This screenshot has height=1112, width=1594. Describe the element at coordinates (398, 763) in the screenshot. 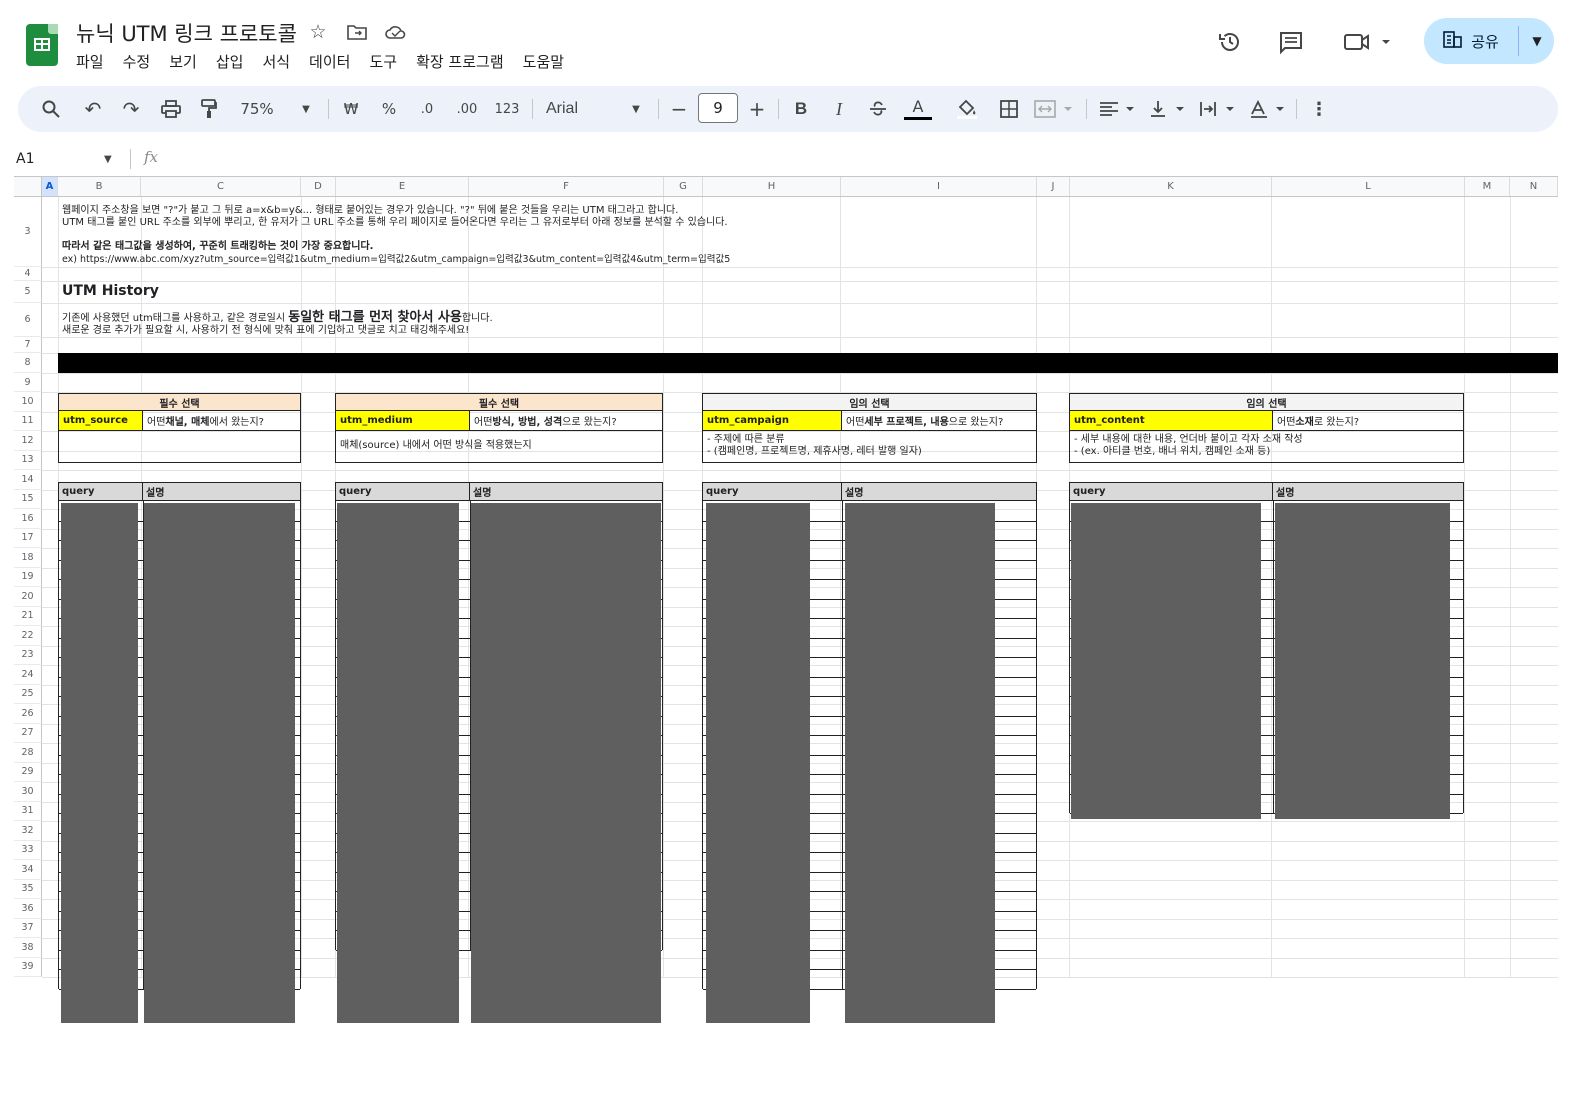

I see `medium-query-redacted-block` at that location.